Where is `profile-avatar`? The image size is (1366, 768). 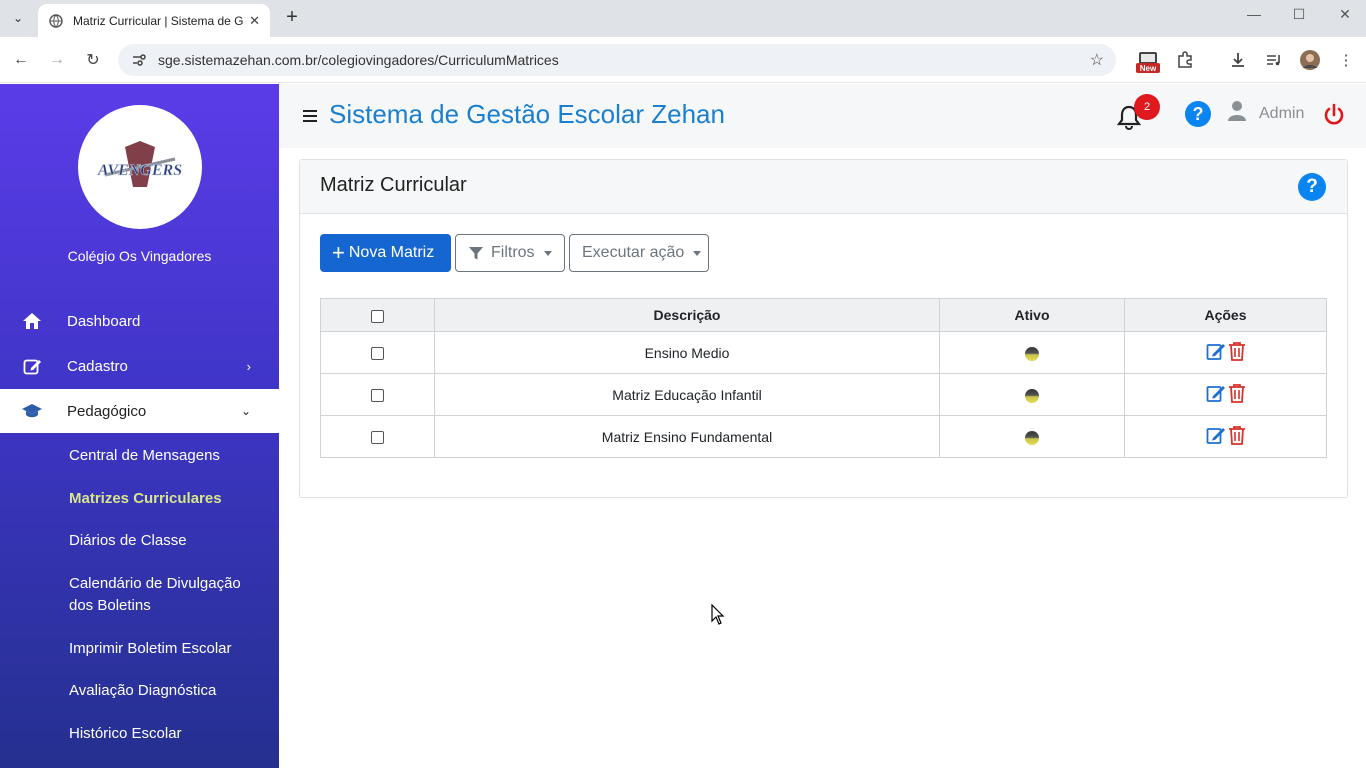
profile-avatar is located at coordinates (1310, 60).